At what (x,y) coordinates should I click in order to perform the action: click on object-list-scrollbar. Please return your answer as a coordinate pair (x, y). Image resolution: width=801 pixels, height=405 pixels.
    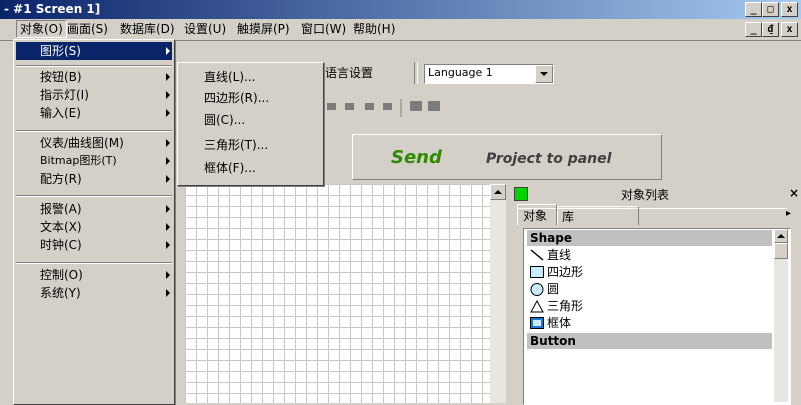
    Looking at the image, I should click on (781, 315).